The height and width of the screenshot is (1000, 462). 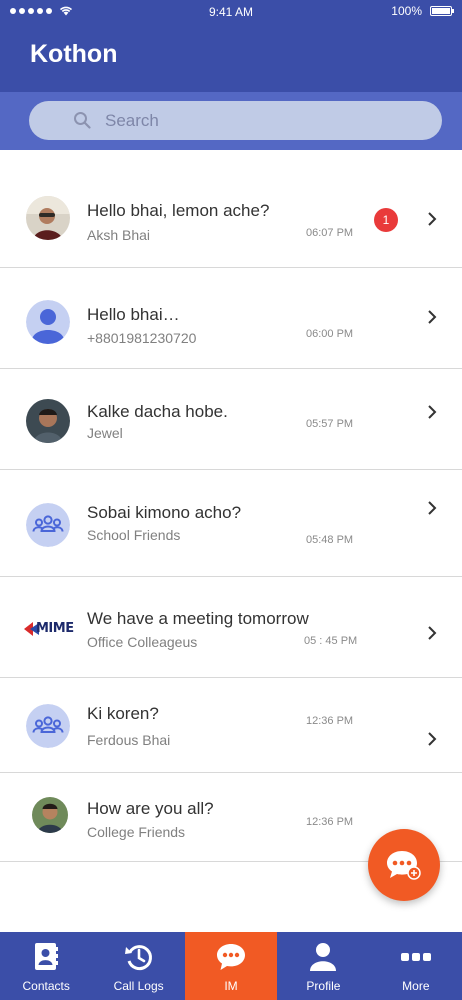 I want to click on conversation-message: Ki koren?, so click(x=123, y=713).